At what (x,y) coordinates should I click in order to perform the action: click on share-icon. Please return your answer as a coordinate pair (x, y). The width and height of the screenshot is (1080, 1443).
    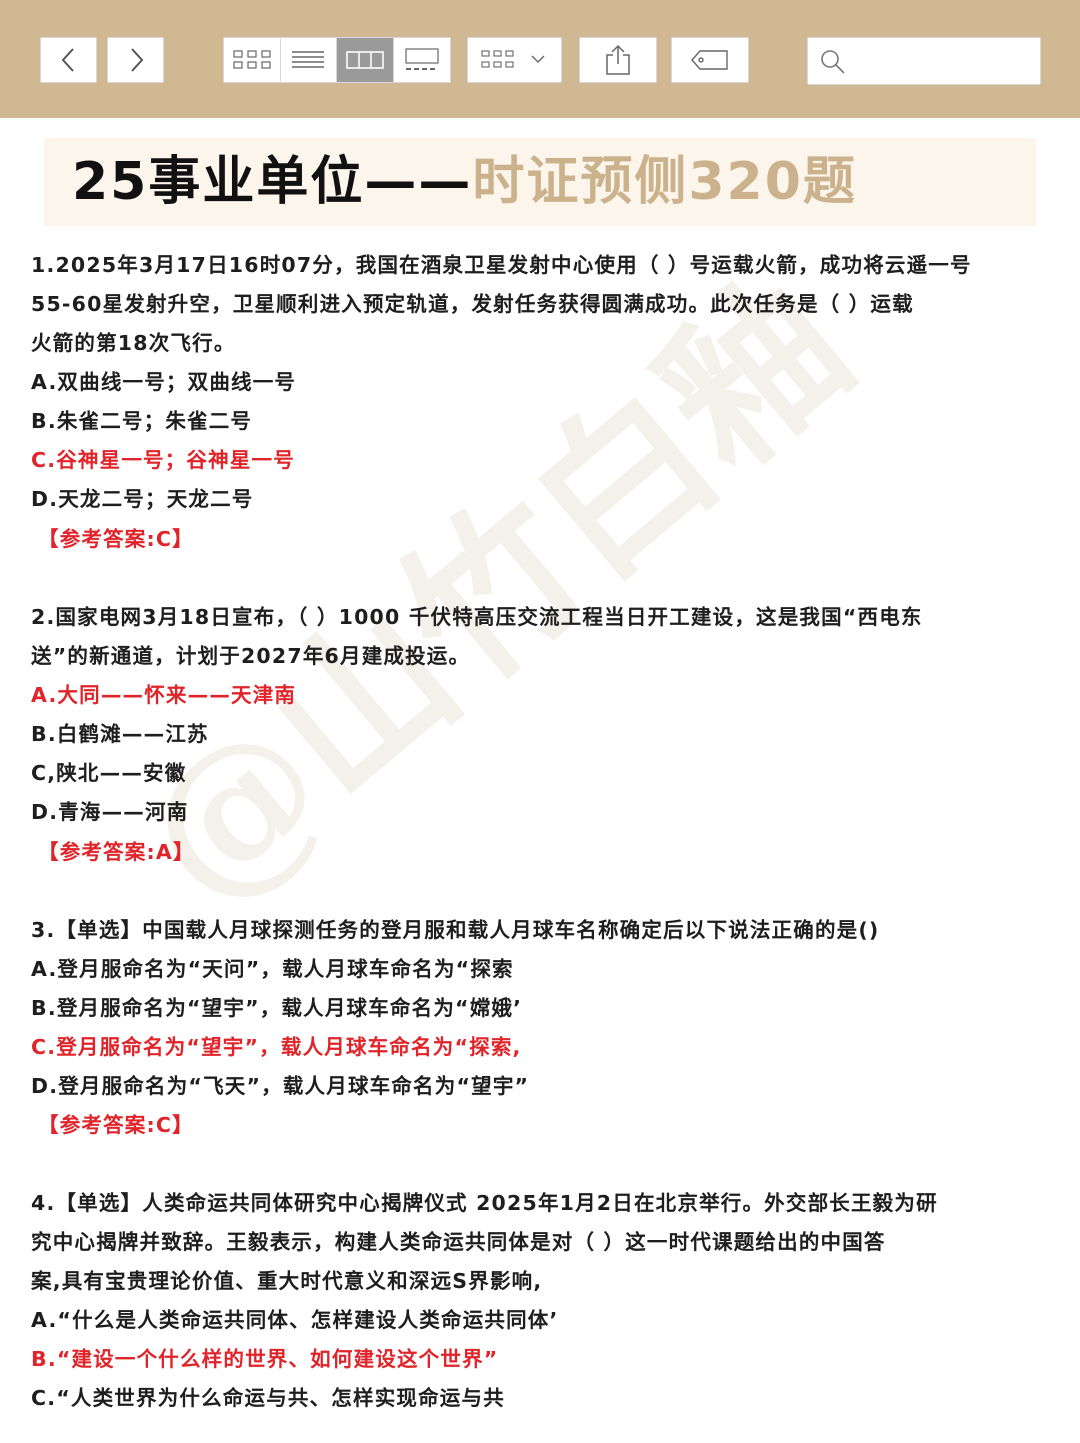
    Looking at the image, I should click on (618, 59).